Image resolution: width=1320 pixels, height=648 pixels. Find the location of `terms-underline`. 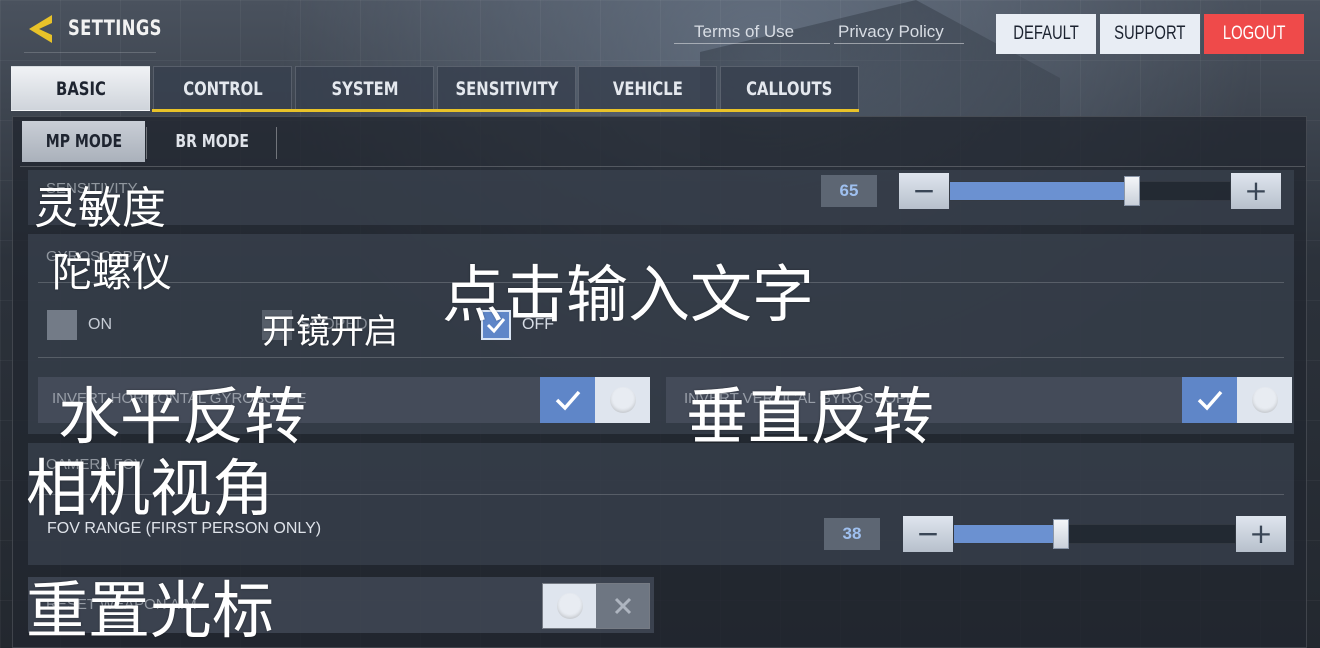

terms-underline is located at coordinates (752, 43).